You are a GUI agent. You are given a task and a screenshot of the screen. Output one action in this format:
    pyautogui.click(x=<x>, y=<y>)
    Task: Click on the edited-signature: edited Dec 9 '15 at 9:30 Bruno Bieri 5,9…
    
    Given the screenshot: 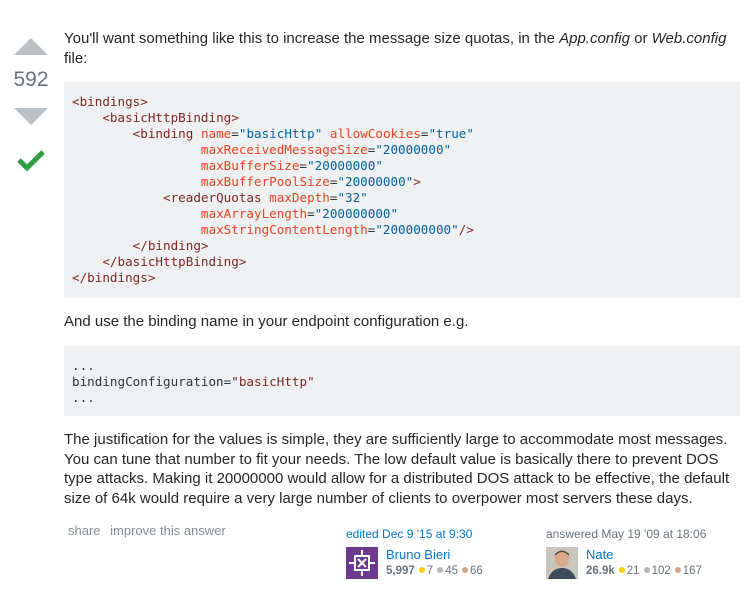 What is the action you would take?
    pyautogui.click(x=414, y=553)
    